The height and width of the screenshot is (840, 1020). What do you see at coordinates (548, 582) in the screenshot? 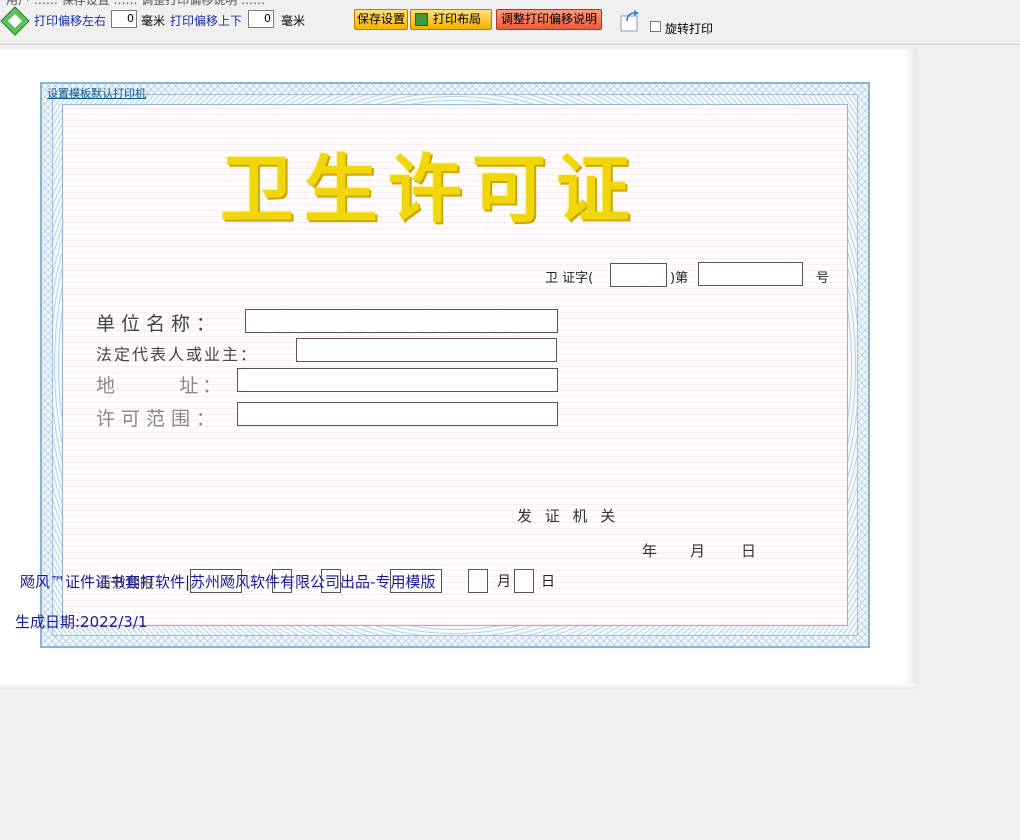
I see `validity-day-label: 日` at bounding box center [548, 582].